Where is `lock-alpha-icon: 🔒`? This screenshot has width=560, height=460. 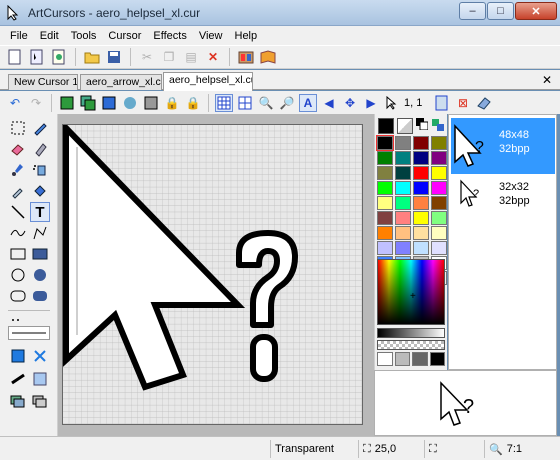
lock-alpha-icon: 🔒 is located at coordinates (193, 103).